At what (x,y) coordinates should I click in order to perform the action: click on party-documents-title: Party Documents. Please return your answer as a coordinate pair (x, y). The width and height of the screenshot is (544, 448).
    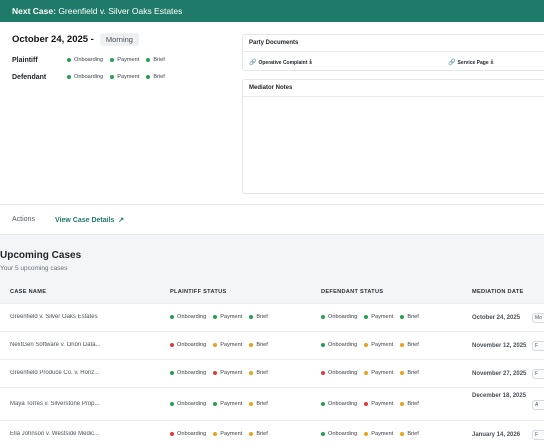
    Looking at the image, I should click on (393, 43).